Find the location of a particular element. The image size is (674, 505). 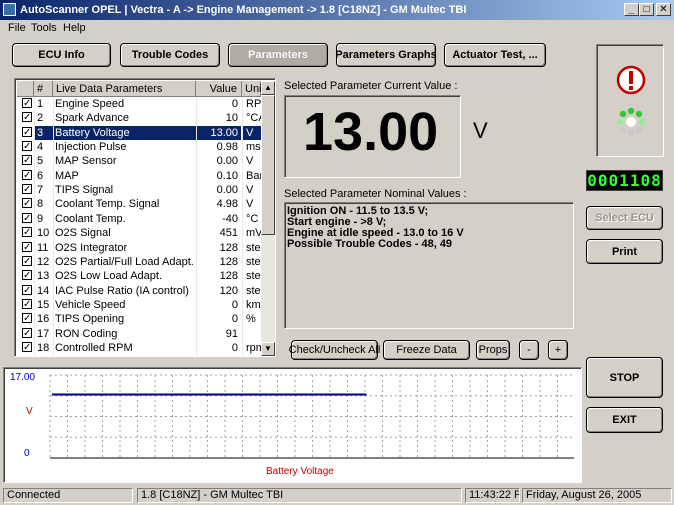

zoom-in-button: + is located at coordinates (558, 350).